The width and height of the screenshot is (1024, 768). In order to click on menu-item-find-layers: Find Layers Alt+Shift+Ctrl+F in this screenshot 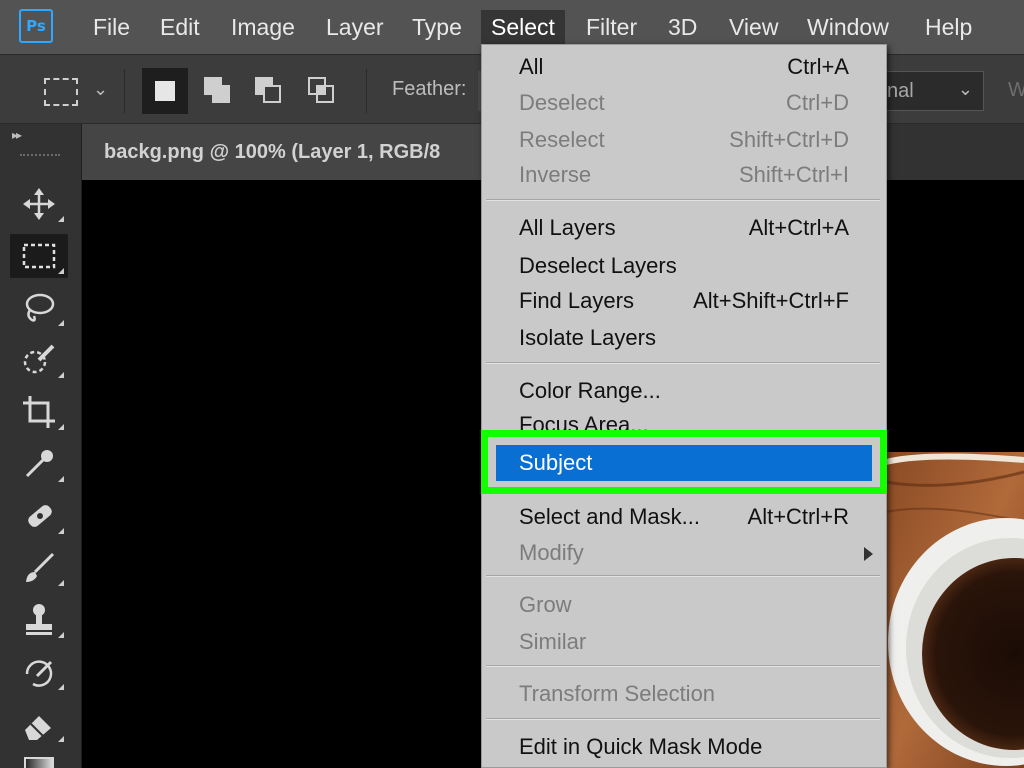, I will do `click(684, 301)`.